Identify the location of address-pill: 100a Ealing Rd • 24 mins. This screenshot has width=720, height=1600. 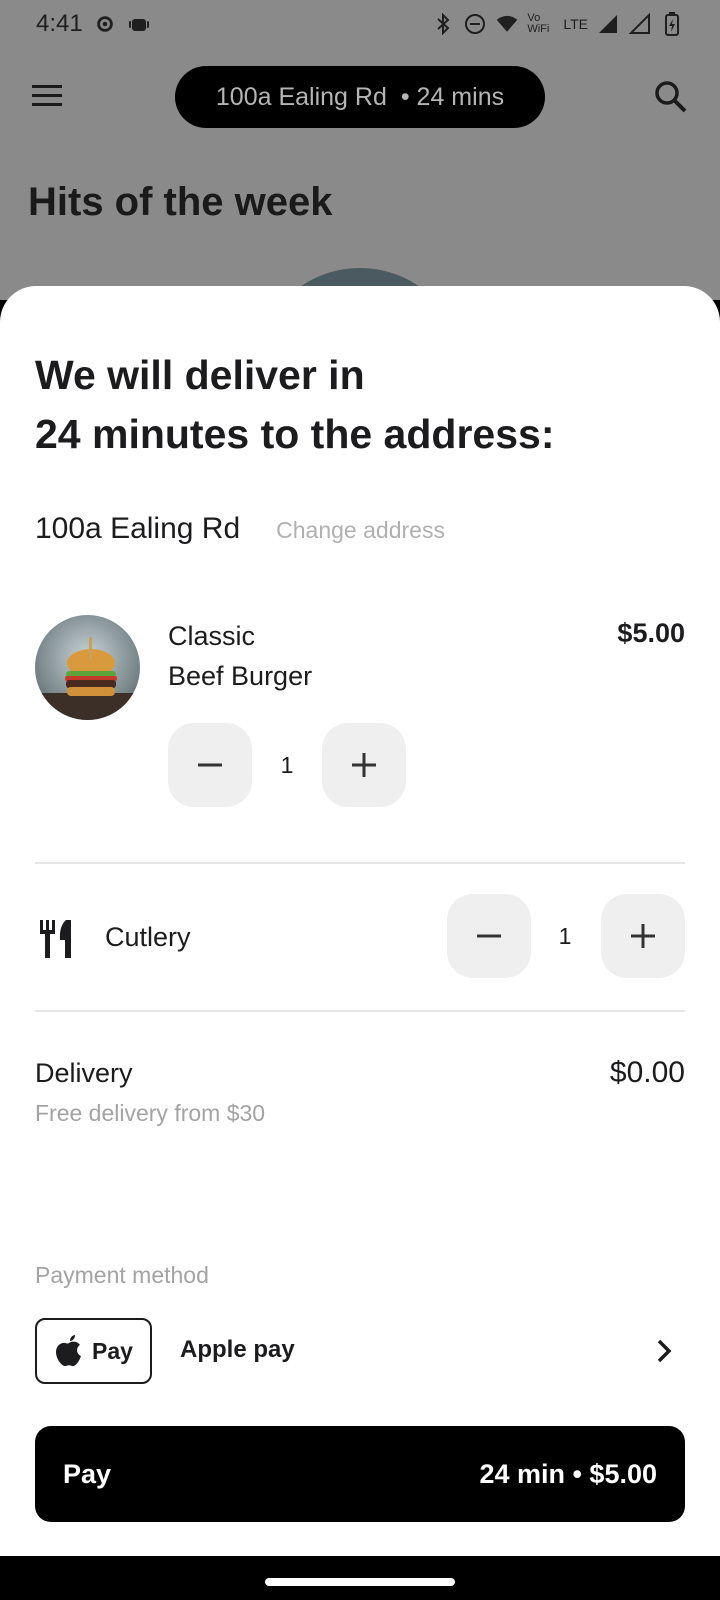
(360, 97).